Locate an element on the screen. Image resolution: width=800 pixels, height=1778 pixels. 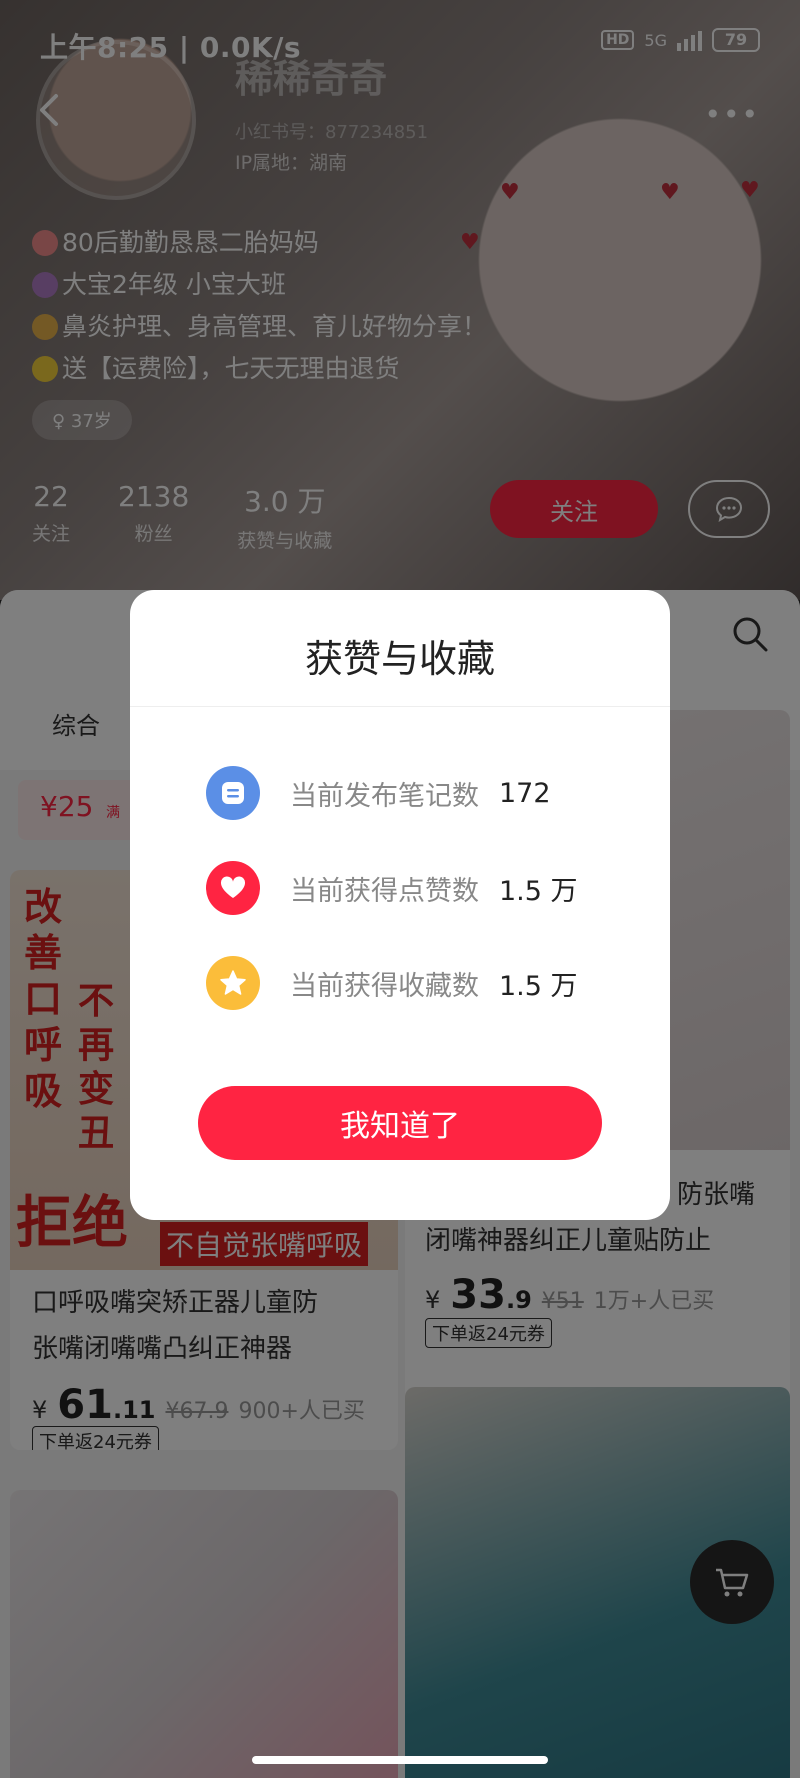
likes-count-label: 当前获得点赞数 is located at coordinates (384, 891).